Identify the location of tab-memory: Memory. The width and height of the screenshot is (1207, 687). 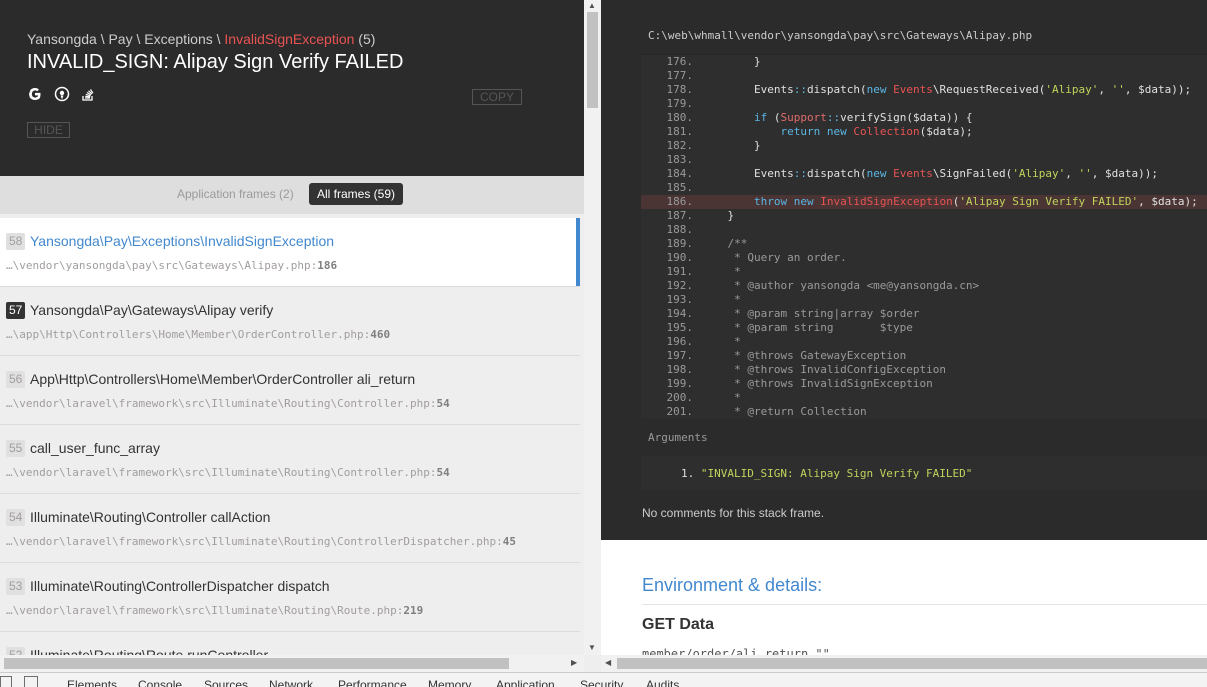
(449, 682).